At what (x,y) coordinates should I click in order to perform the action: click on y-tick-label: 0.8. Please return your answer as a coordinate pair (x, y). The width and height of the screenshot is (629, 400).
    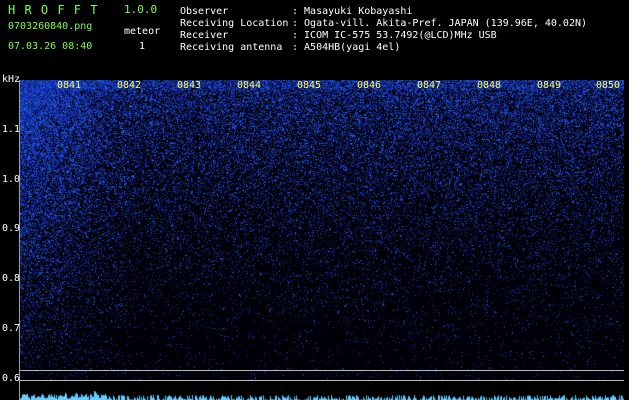
    Looking at the image, I should click on (11, 278).